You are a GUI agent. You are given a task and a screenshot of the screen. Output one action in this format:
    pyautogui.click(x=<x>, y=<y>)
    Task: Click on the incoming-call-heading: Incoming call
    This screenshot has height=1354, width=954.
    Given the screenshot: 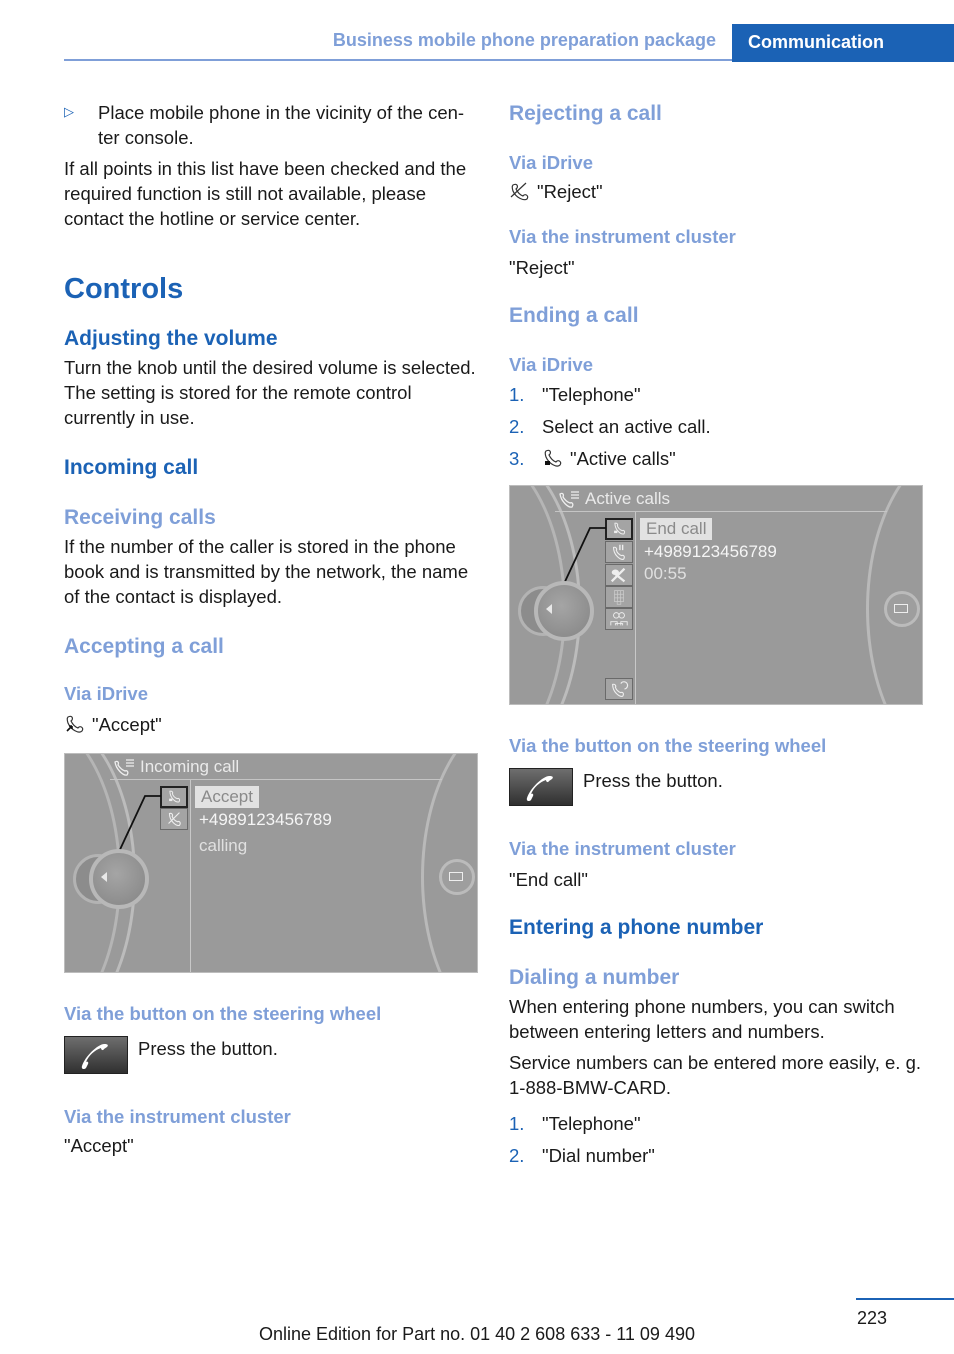 What is the action you would take?
    pyautogui.click(x=131, y=467)
    